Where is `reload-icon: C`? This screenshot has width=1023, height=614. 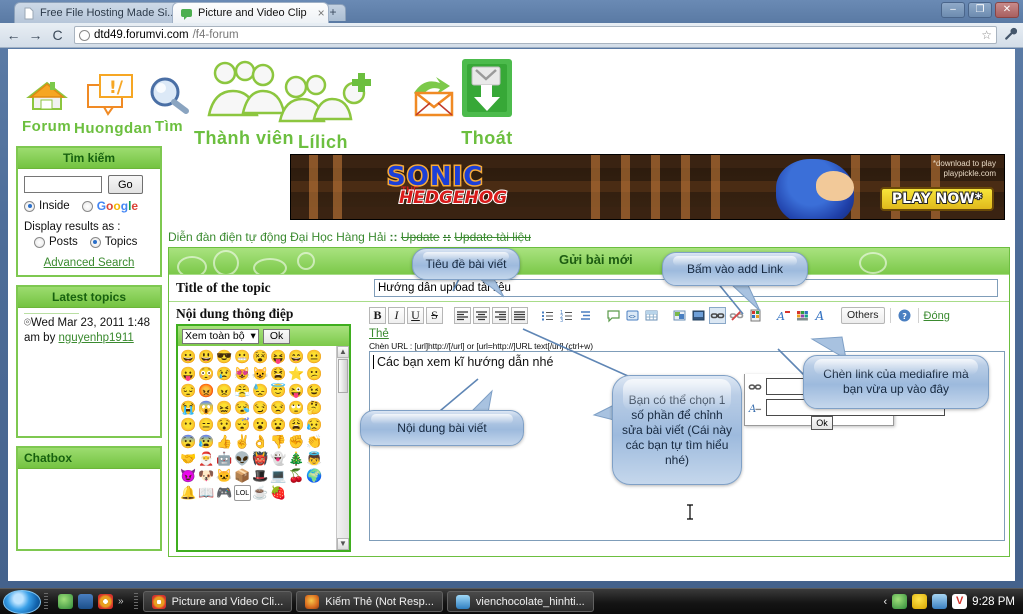 reload-icon: C is located at coordinates (57, 35).